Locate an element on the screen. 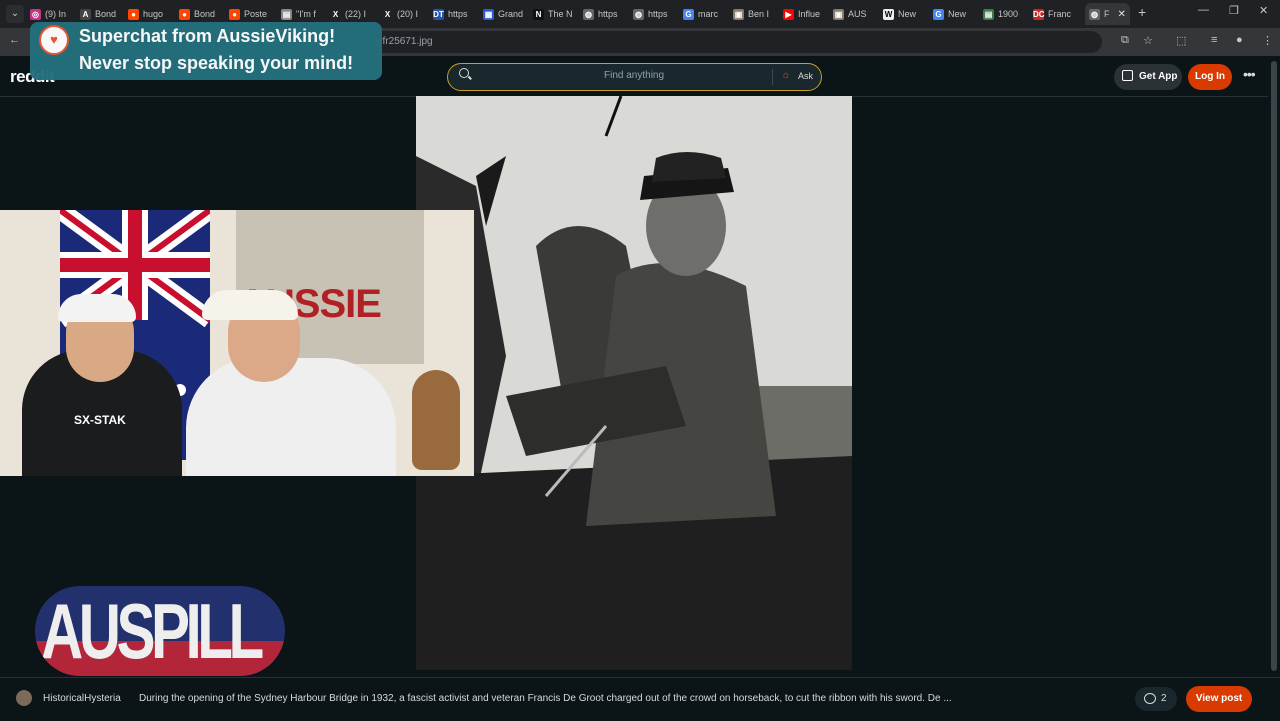  browser-tab: N The N is located at coordinates (553, 14).